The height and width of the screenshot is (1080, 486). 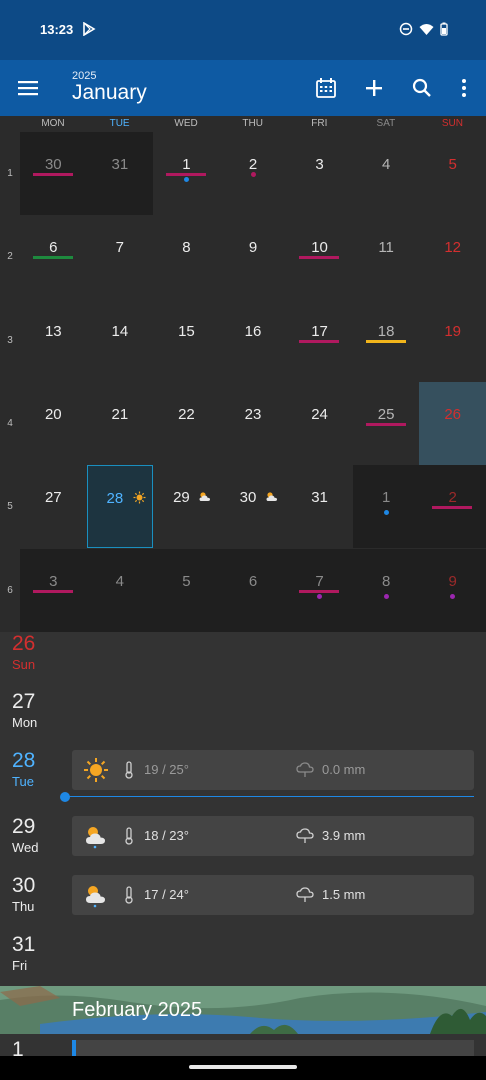 I want to click on calendar-day-cell: 29, so click(x=186, y=506).